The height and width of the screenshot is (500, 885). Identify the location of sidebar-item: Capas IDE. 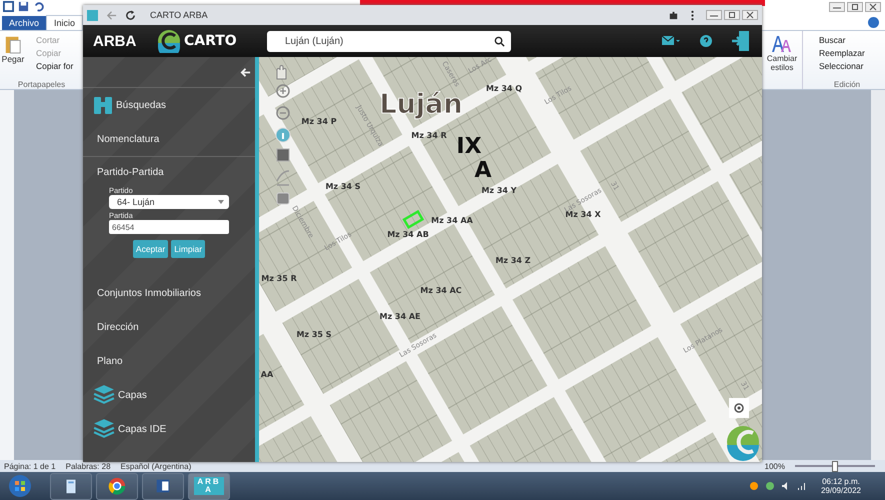
(142, 429).